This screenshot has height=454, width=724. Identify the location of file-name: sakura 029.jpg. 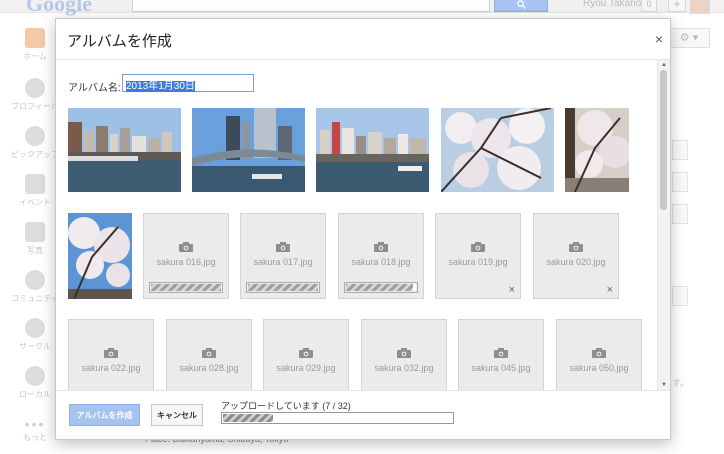
(306, 368).